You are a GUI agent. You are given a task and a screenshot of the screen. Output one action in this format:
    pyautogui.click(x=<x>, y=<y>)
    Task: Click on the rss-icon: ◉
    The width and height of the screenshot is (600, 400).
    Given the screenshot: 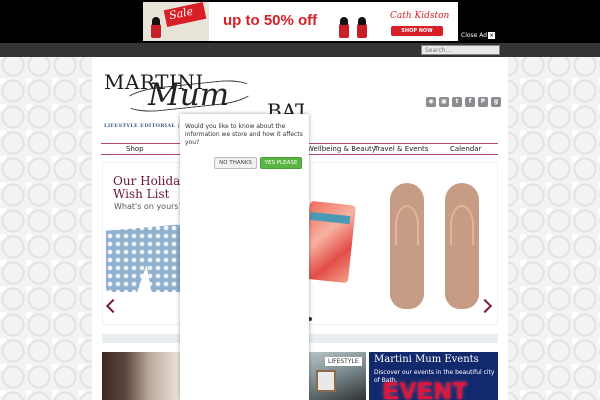 What is the action you would take?
    pyautogui.click(x=431, y=102)
    